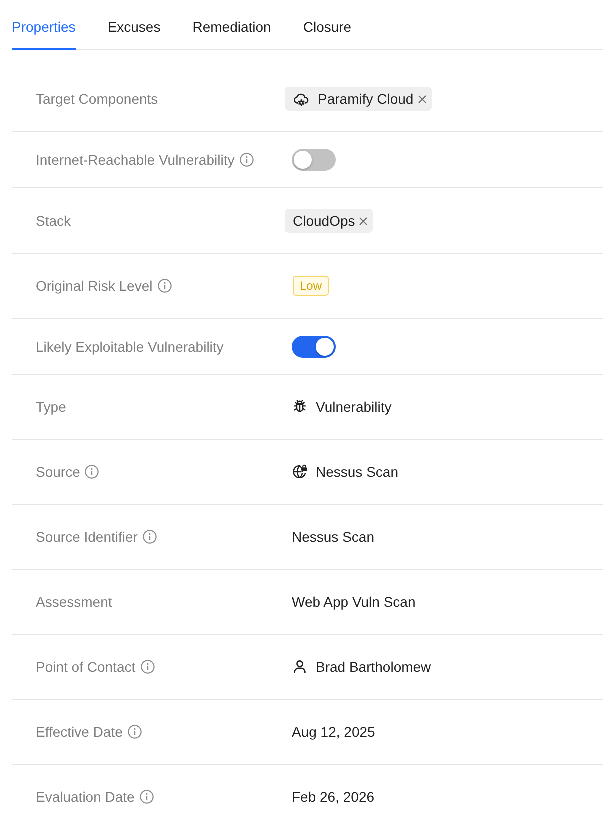 This screenshot has width=603, height=830. What do you see at coordinates (134, 25) in the screenshot?
I see `tab: Excuses` at bounding box center [134, 25].